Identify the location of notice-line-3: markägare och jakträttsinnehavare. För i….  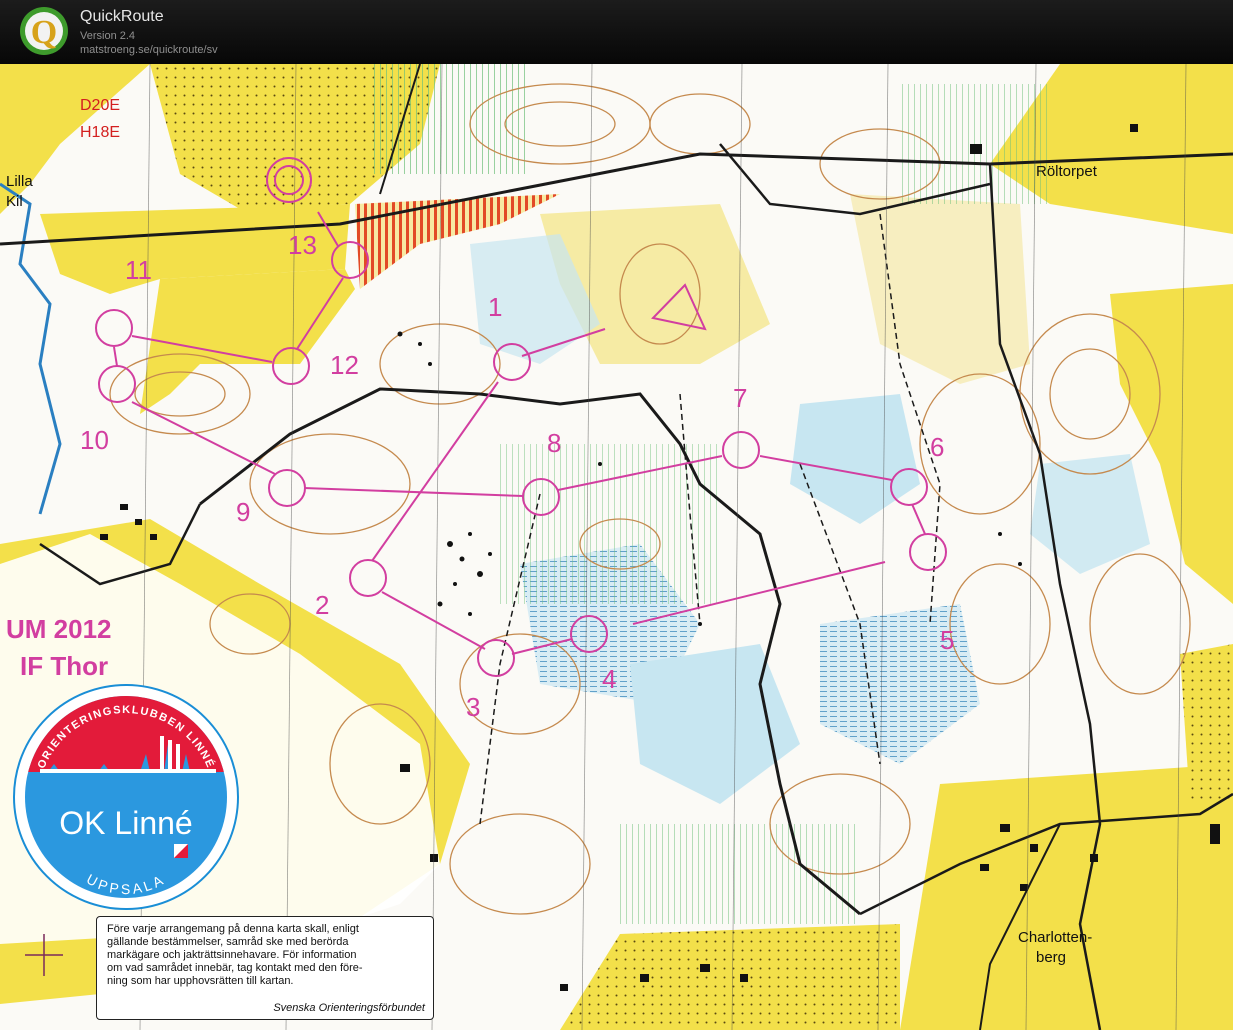
(232, 955).